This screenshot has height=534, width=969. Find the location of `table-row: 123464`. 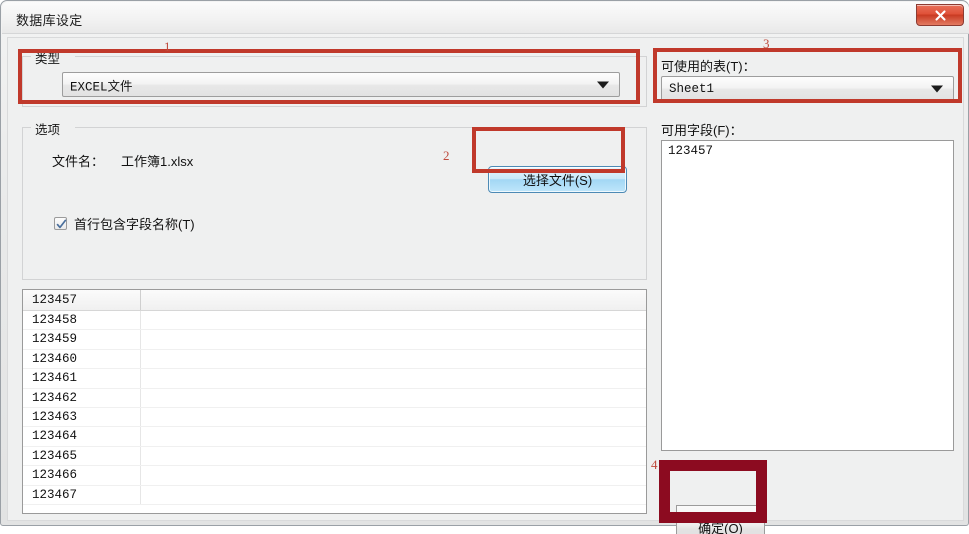

table-row: 123464 is located at coordinates (334, 437).